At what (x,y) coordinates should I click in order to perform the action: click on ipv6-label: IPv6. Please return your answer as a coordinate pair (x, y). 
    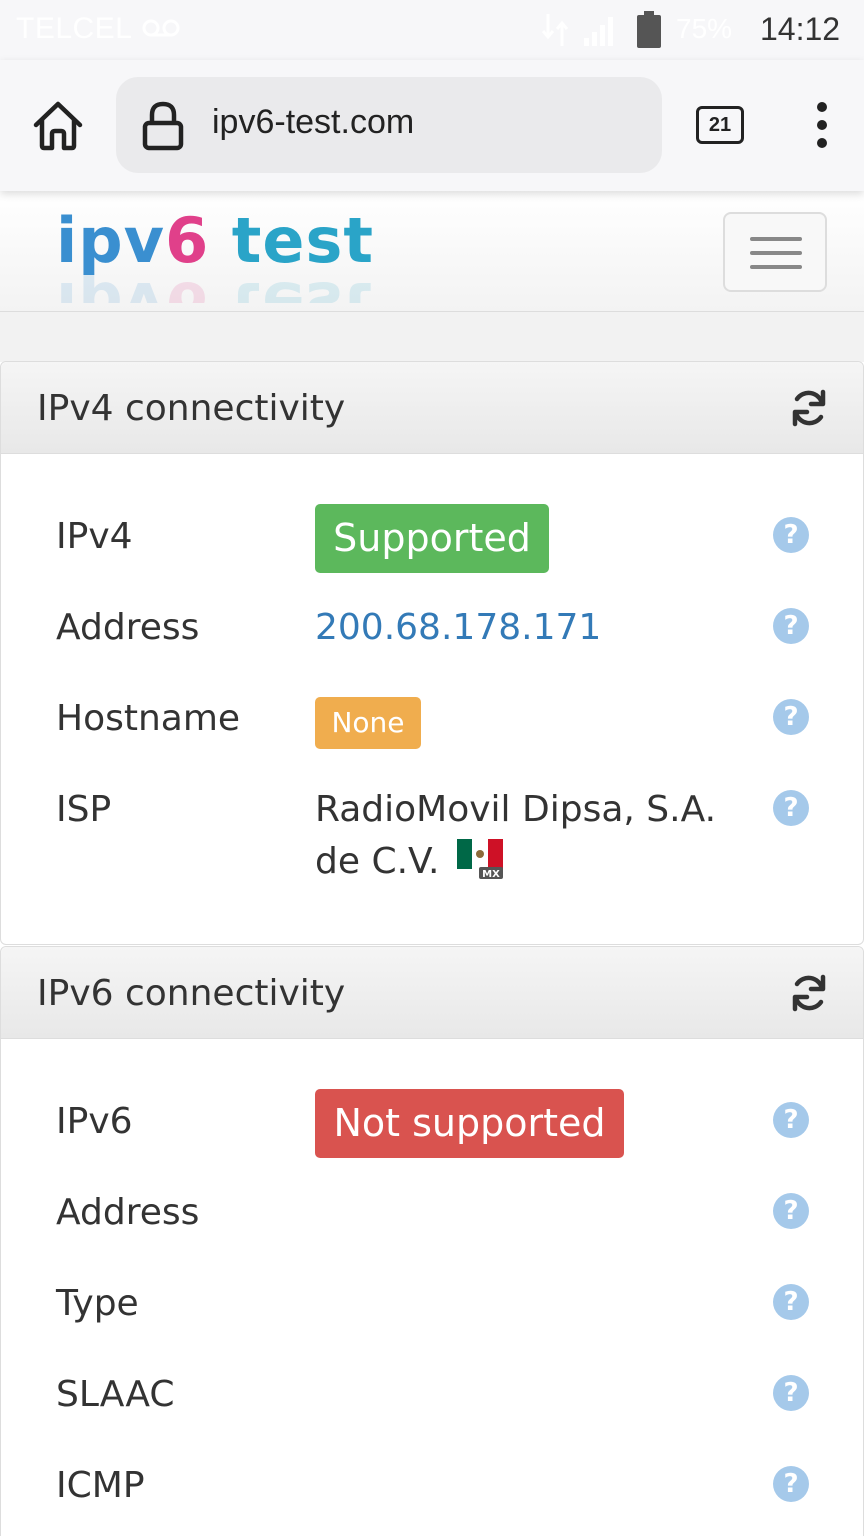
    Looking at the image, I should click on (94, 1121).